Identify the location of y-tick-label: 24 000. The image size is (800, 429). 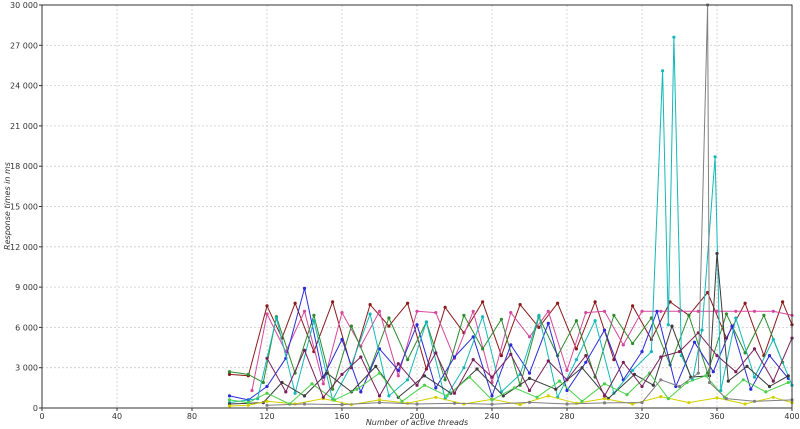
(24, 86).